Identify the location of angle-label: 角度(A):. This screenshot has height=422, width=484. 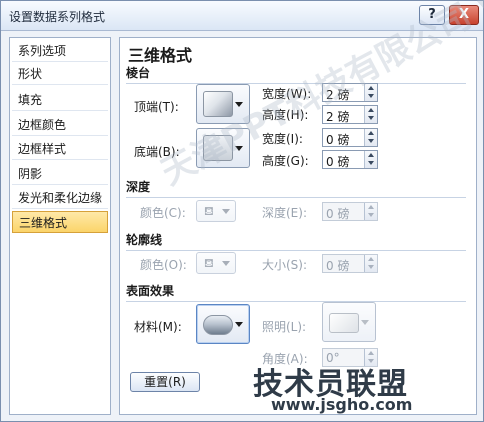
(285, 359).